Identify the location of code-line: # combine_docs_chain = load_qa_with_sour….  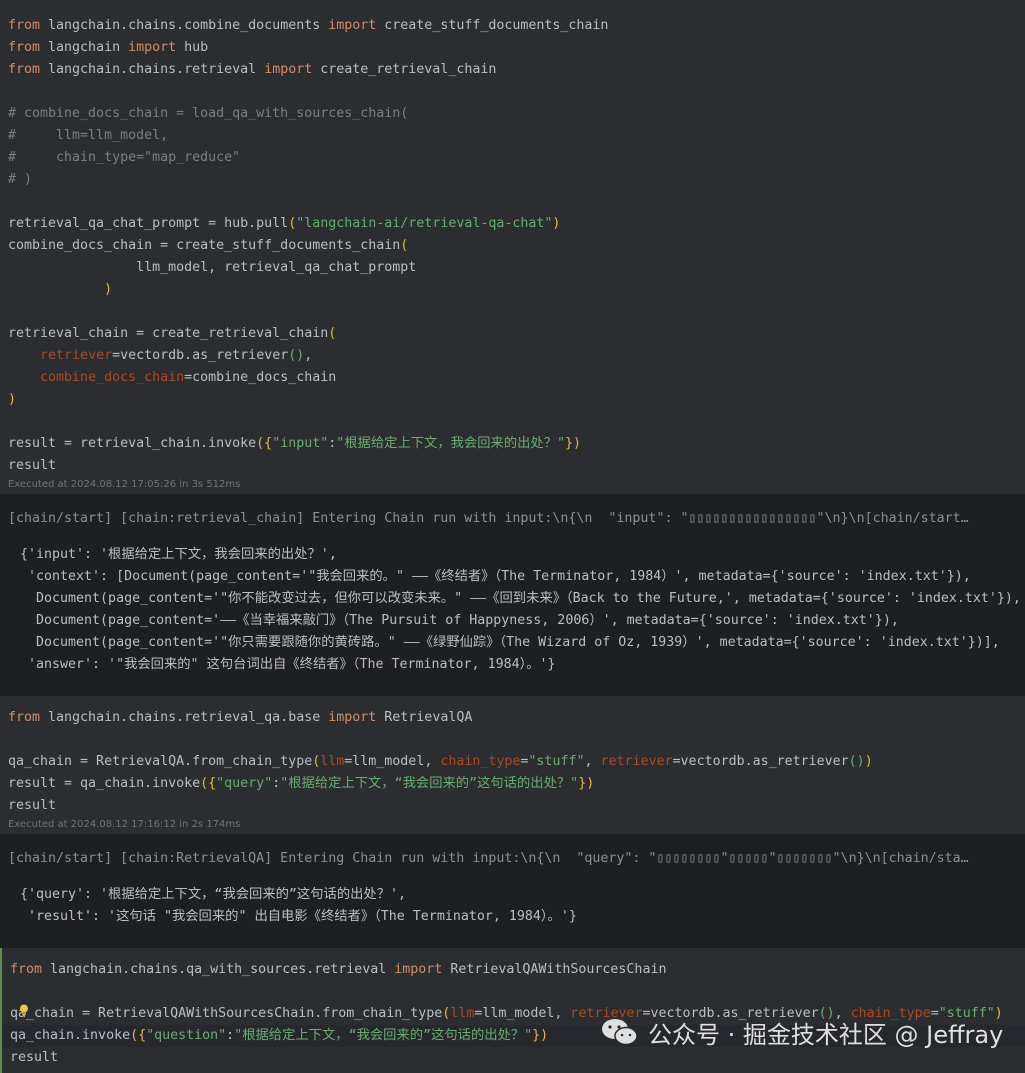
(208, 114).